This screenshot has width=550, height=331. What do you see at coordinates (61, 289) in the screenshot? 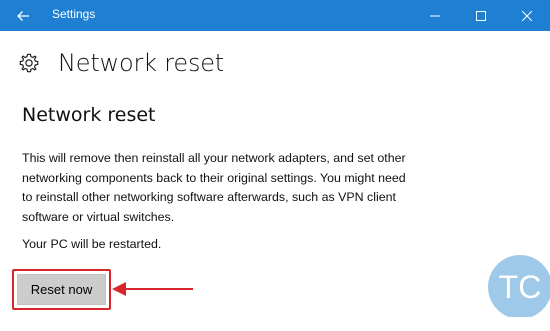
I see `reset-now-button: Reset now` at bounding box center [61, 289].